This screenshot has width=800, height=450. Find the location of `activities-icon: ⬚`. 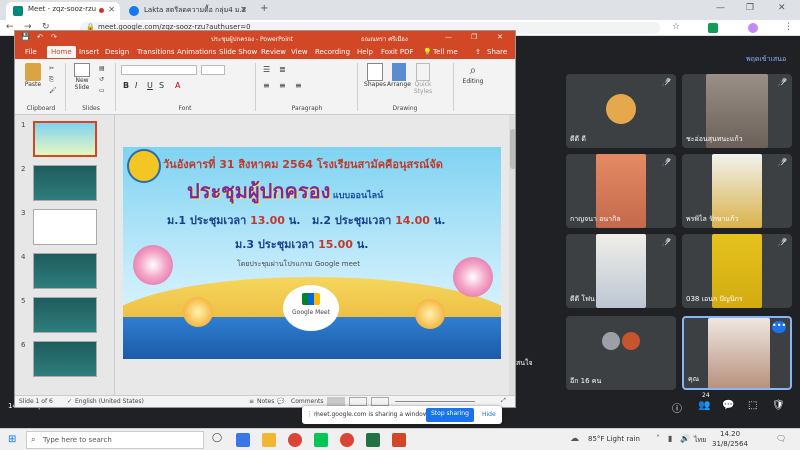

activities-icon: ⬚ is located at coordinates (752, 405).